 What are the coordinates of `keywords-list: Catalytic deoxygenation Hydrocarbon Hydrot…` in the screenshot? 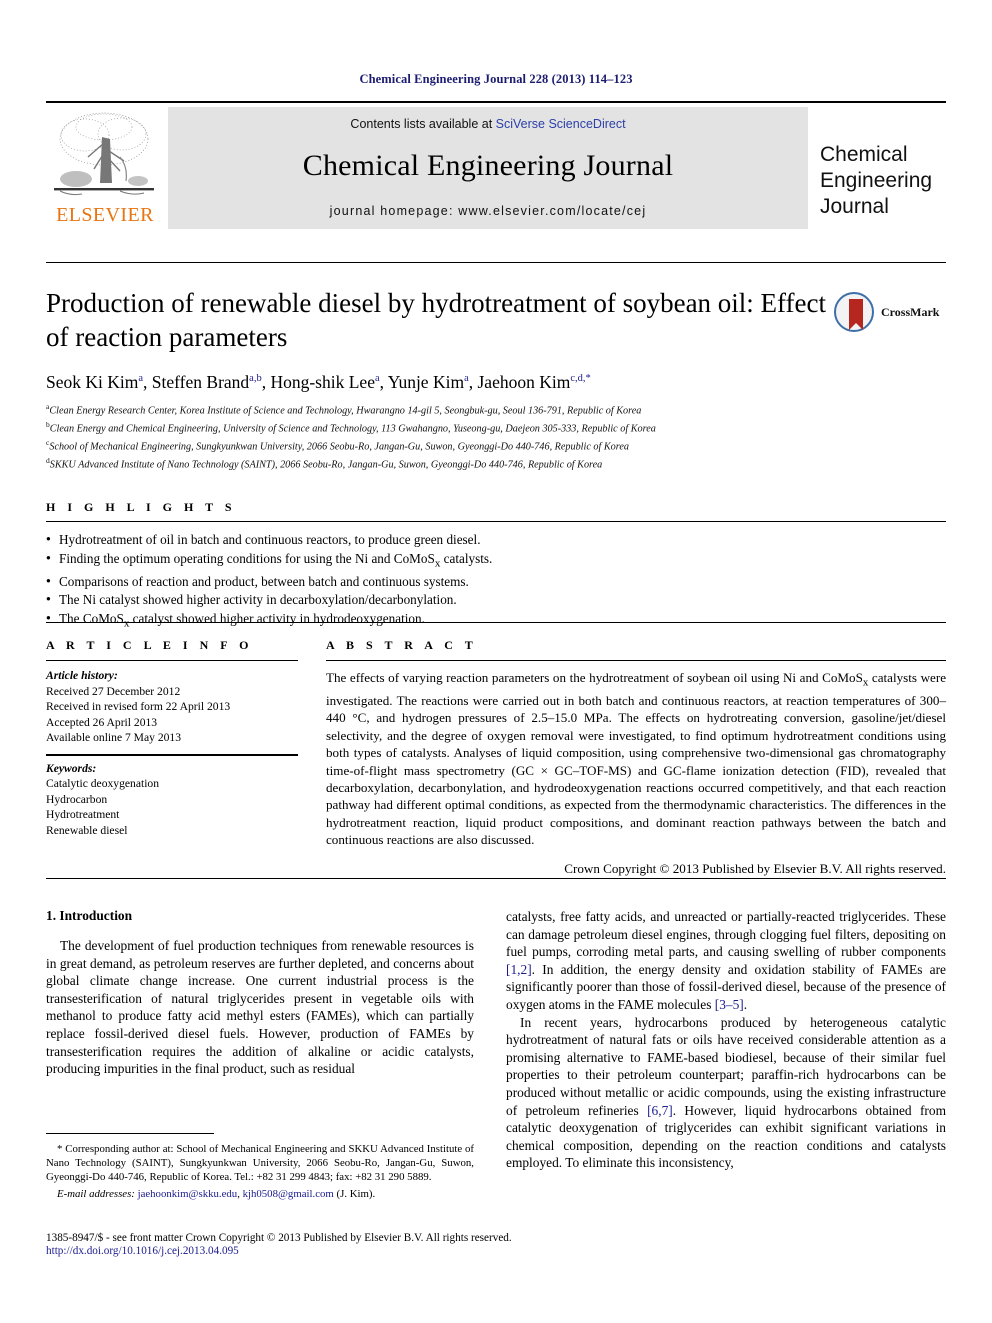 It's located at (172, 807).